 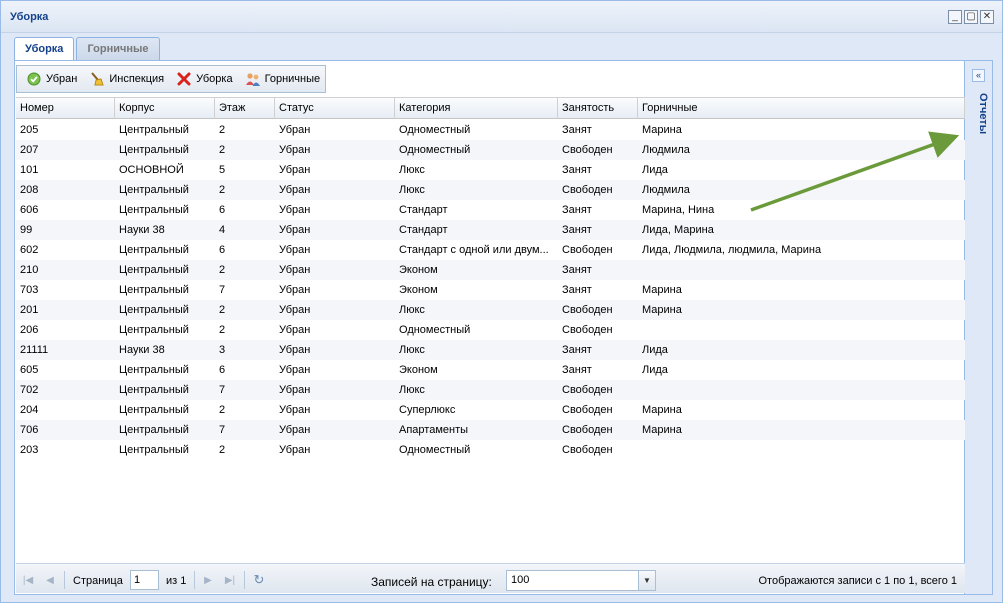 What do you see at coordinates (65, 108) in the screenshot?
I see `column-header-number: Номер` at bounding box center [65, 108].